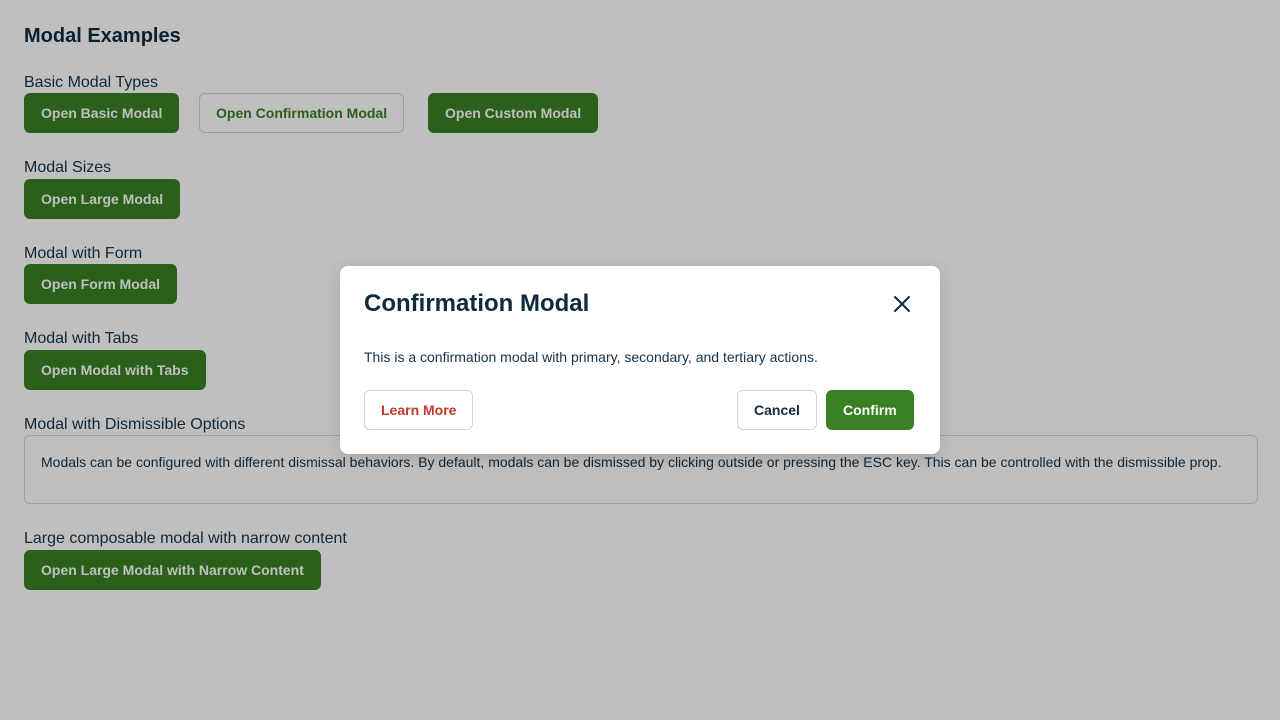 The width and height of the screenshot is (1280, 720). What do you see at coordinates (870, 410) in the screenshot?
I see `confirm-button: Confirm` at bounding box center [870, 410].